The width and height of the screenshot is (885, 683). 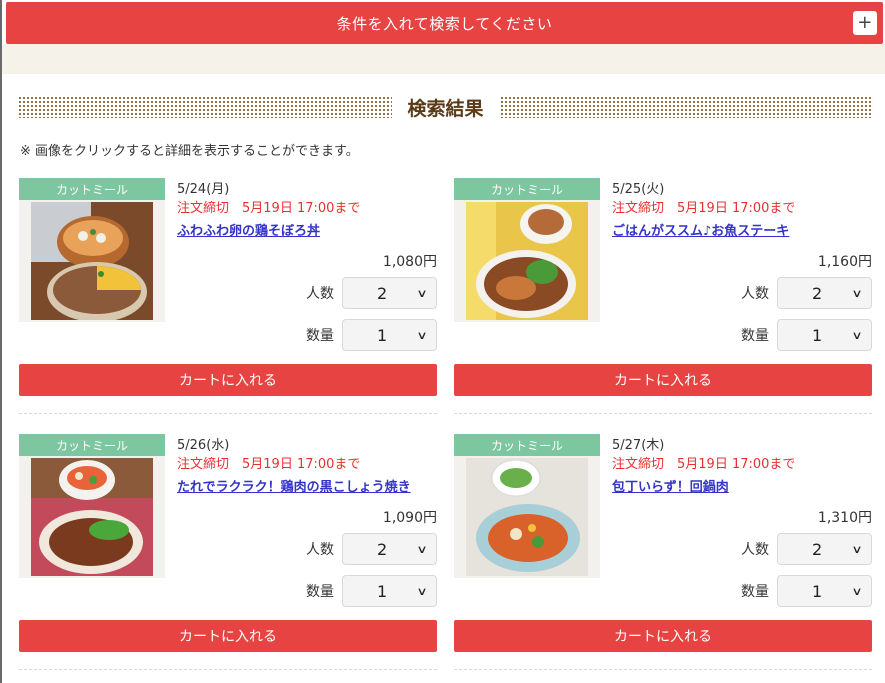 What do you see at coordinates (92, 261) in the screenshot?
I see `donburi-photo` at bounding box center [92, 261].